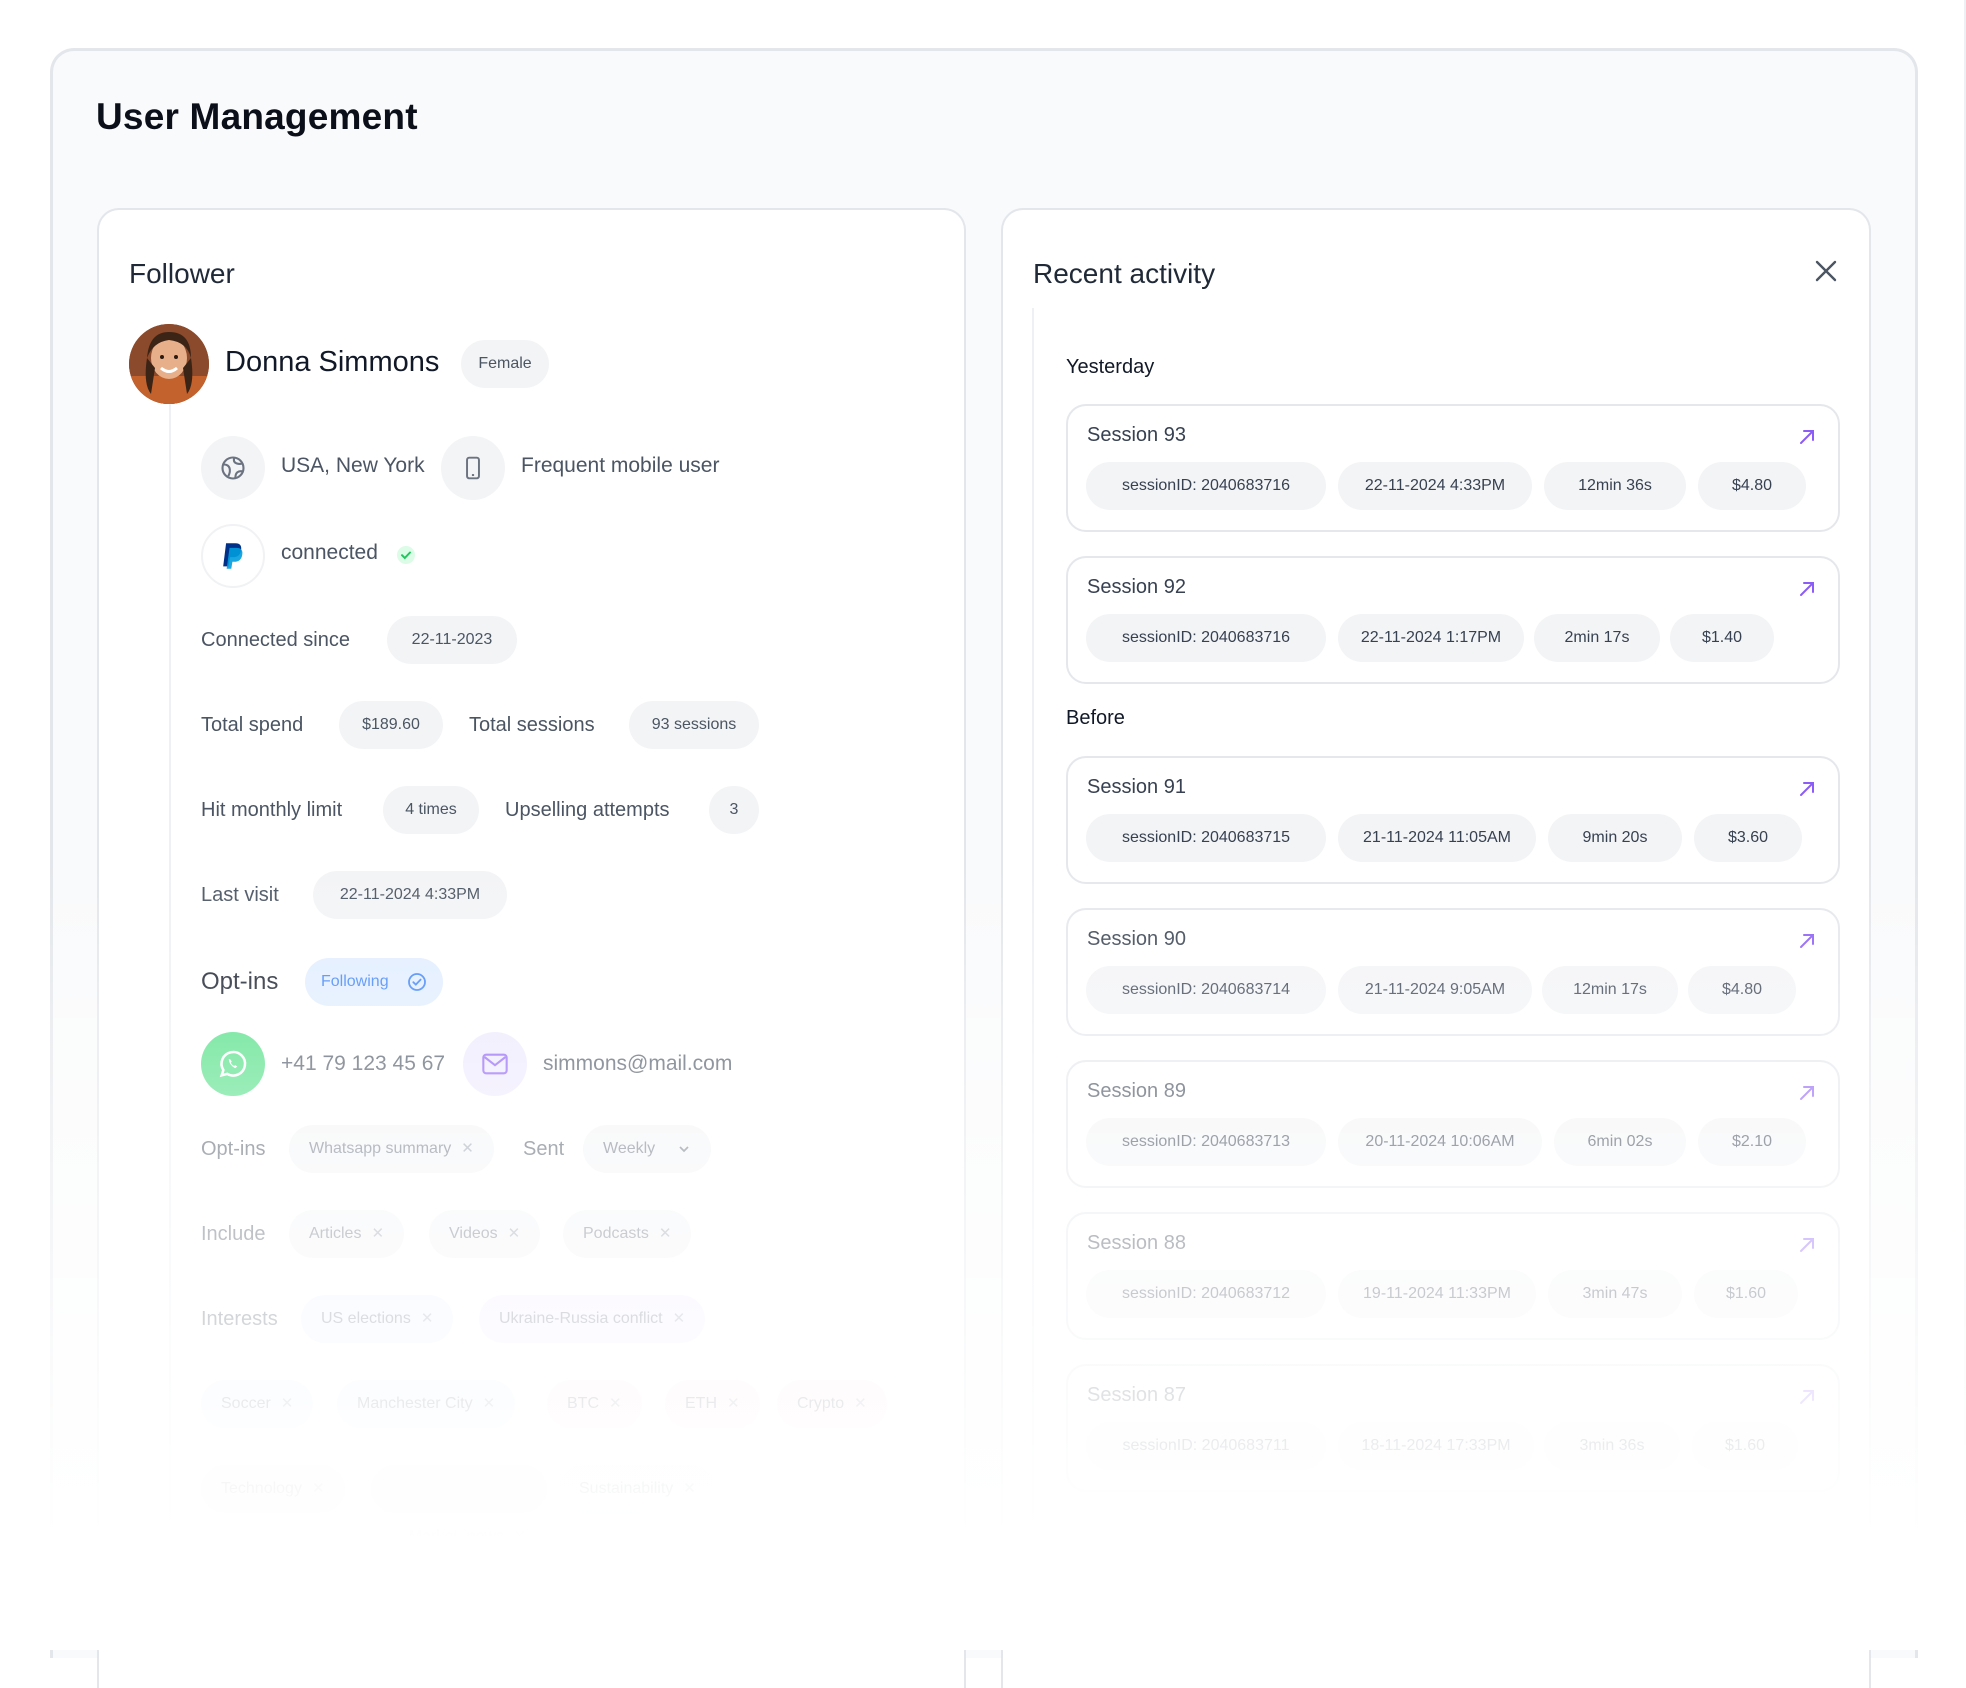  Describe the element at coordinates (1206, 1142) in the screenshot. I see `session-id: sessionID: 2040683713` at that location.